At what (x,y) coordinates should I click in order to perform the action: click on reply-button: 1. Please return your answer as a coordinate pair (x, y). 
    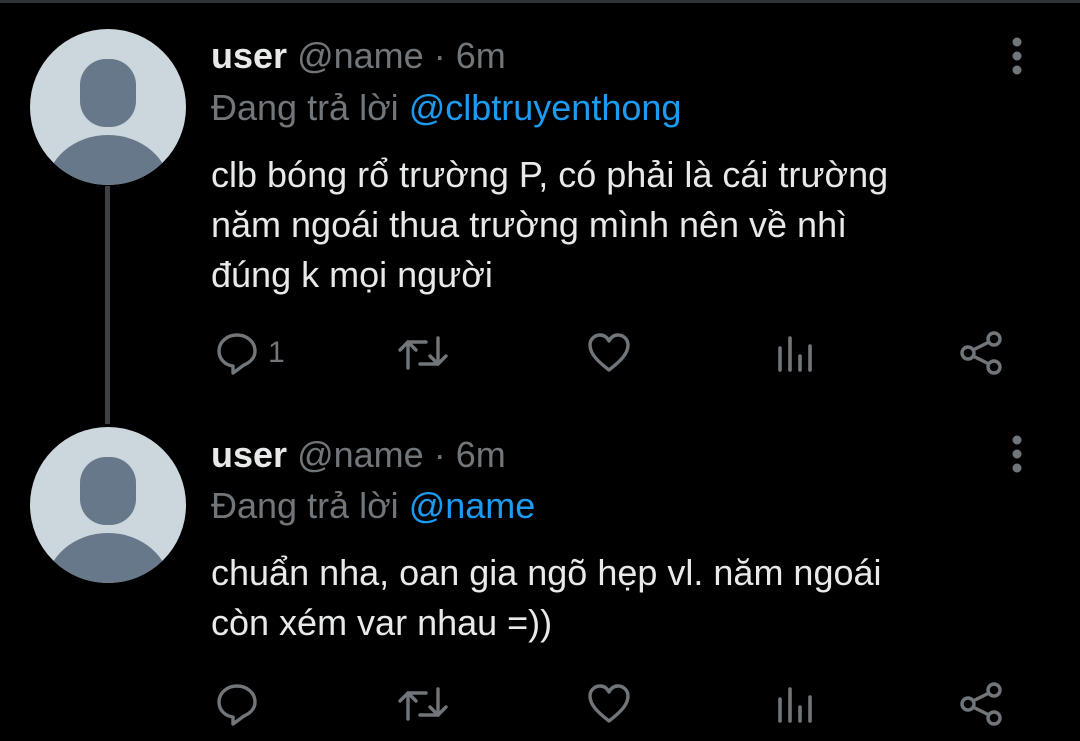
    Looking at the image, I should click on (249, 353).